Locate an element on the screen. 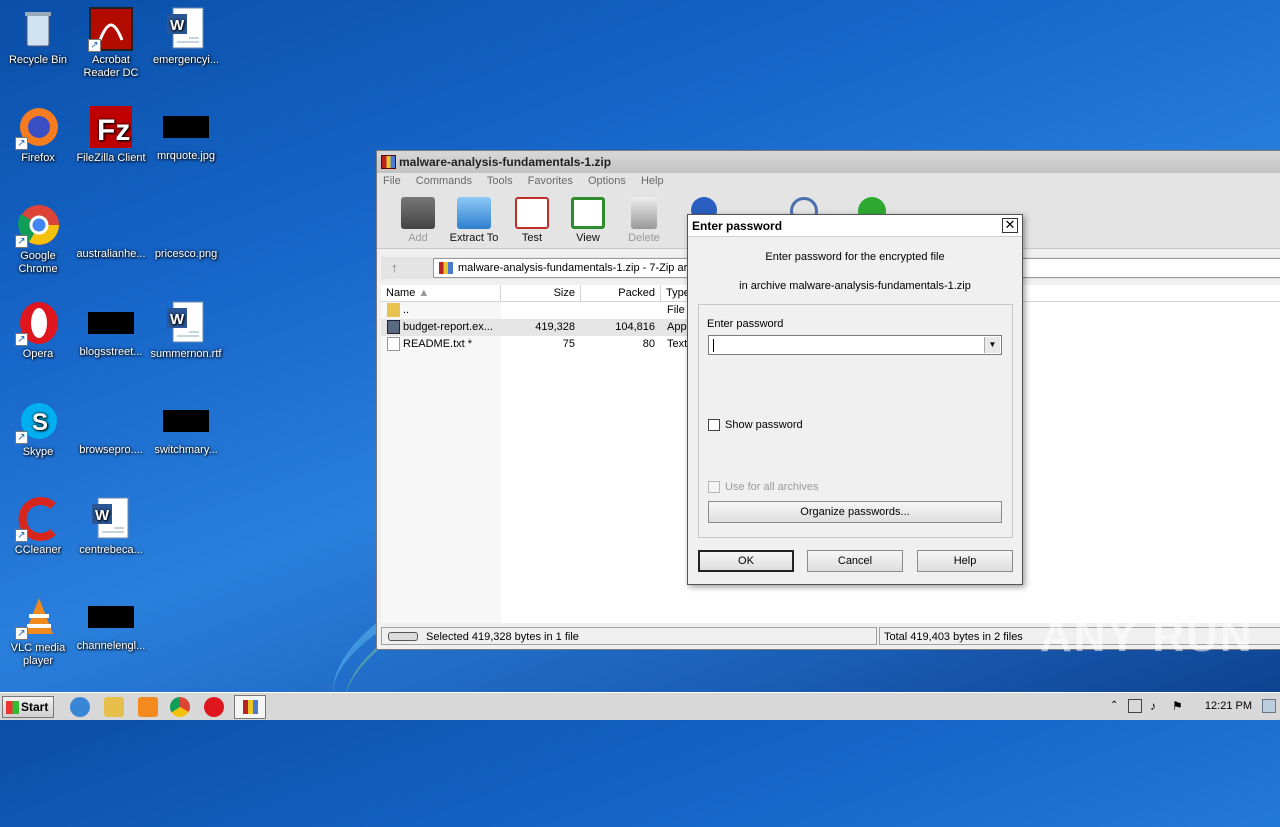 This screenshot has height=827, width=1280. use-for-all-label: Use for all archives is located at coordinates (772, 487).